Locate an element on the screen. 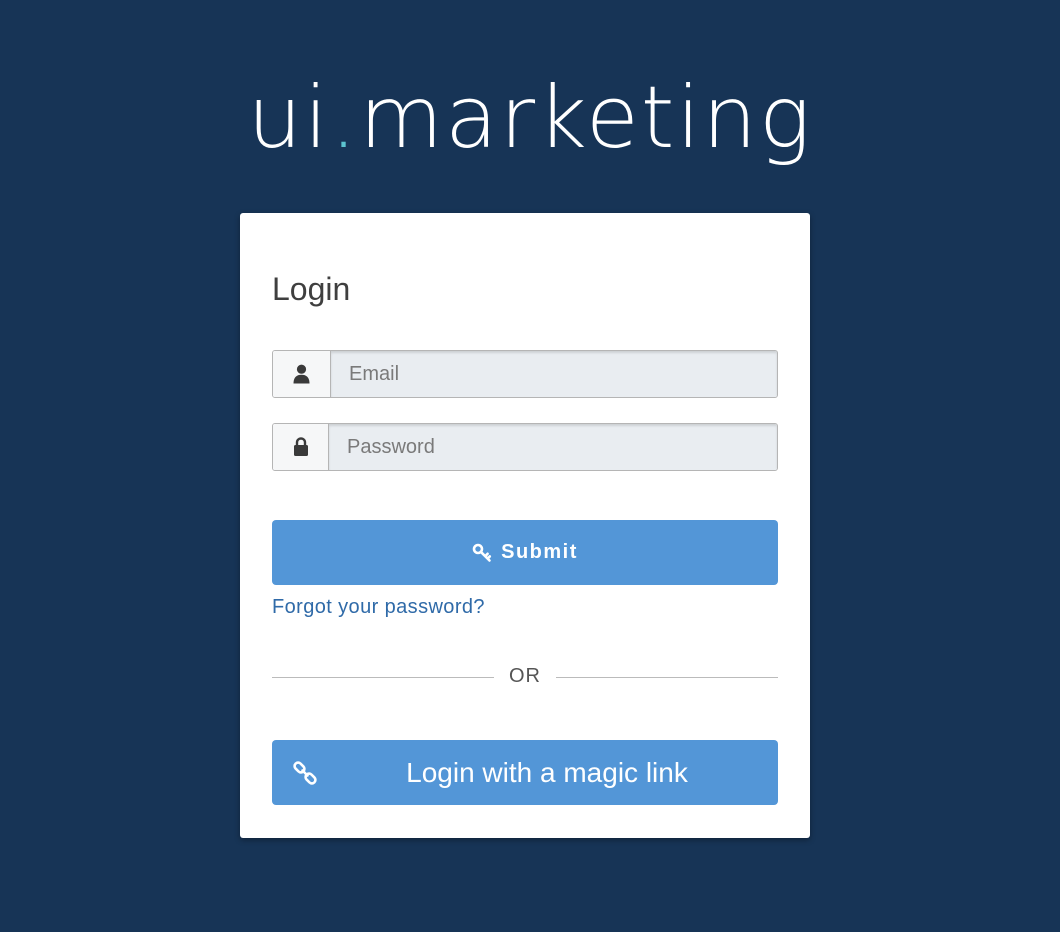 The image size is (1060, 932). user-icon is located at coordinates (302, 374).